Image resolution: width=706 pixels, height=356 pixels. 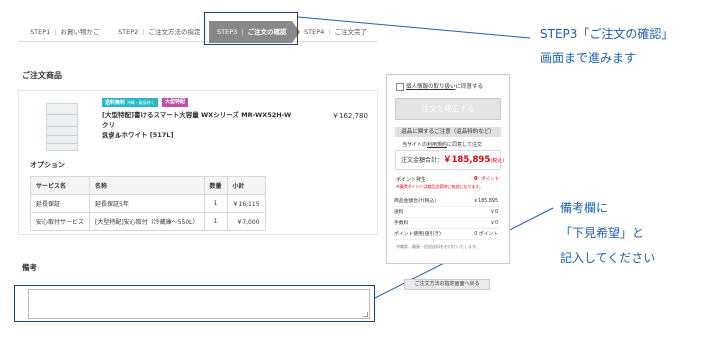 I want to click on summary-note: 沖縄県、離島・別送送料をお付けいたします。, so click(x=438, y=246).